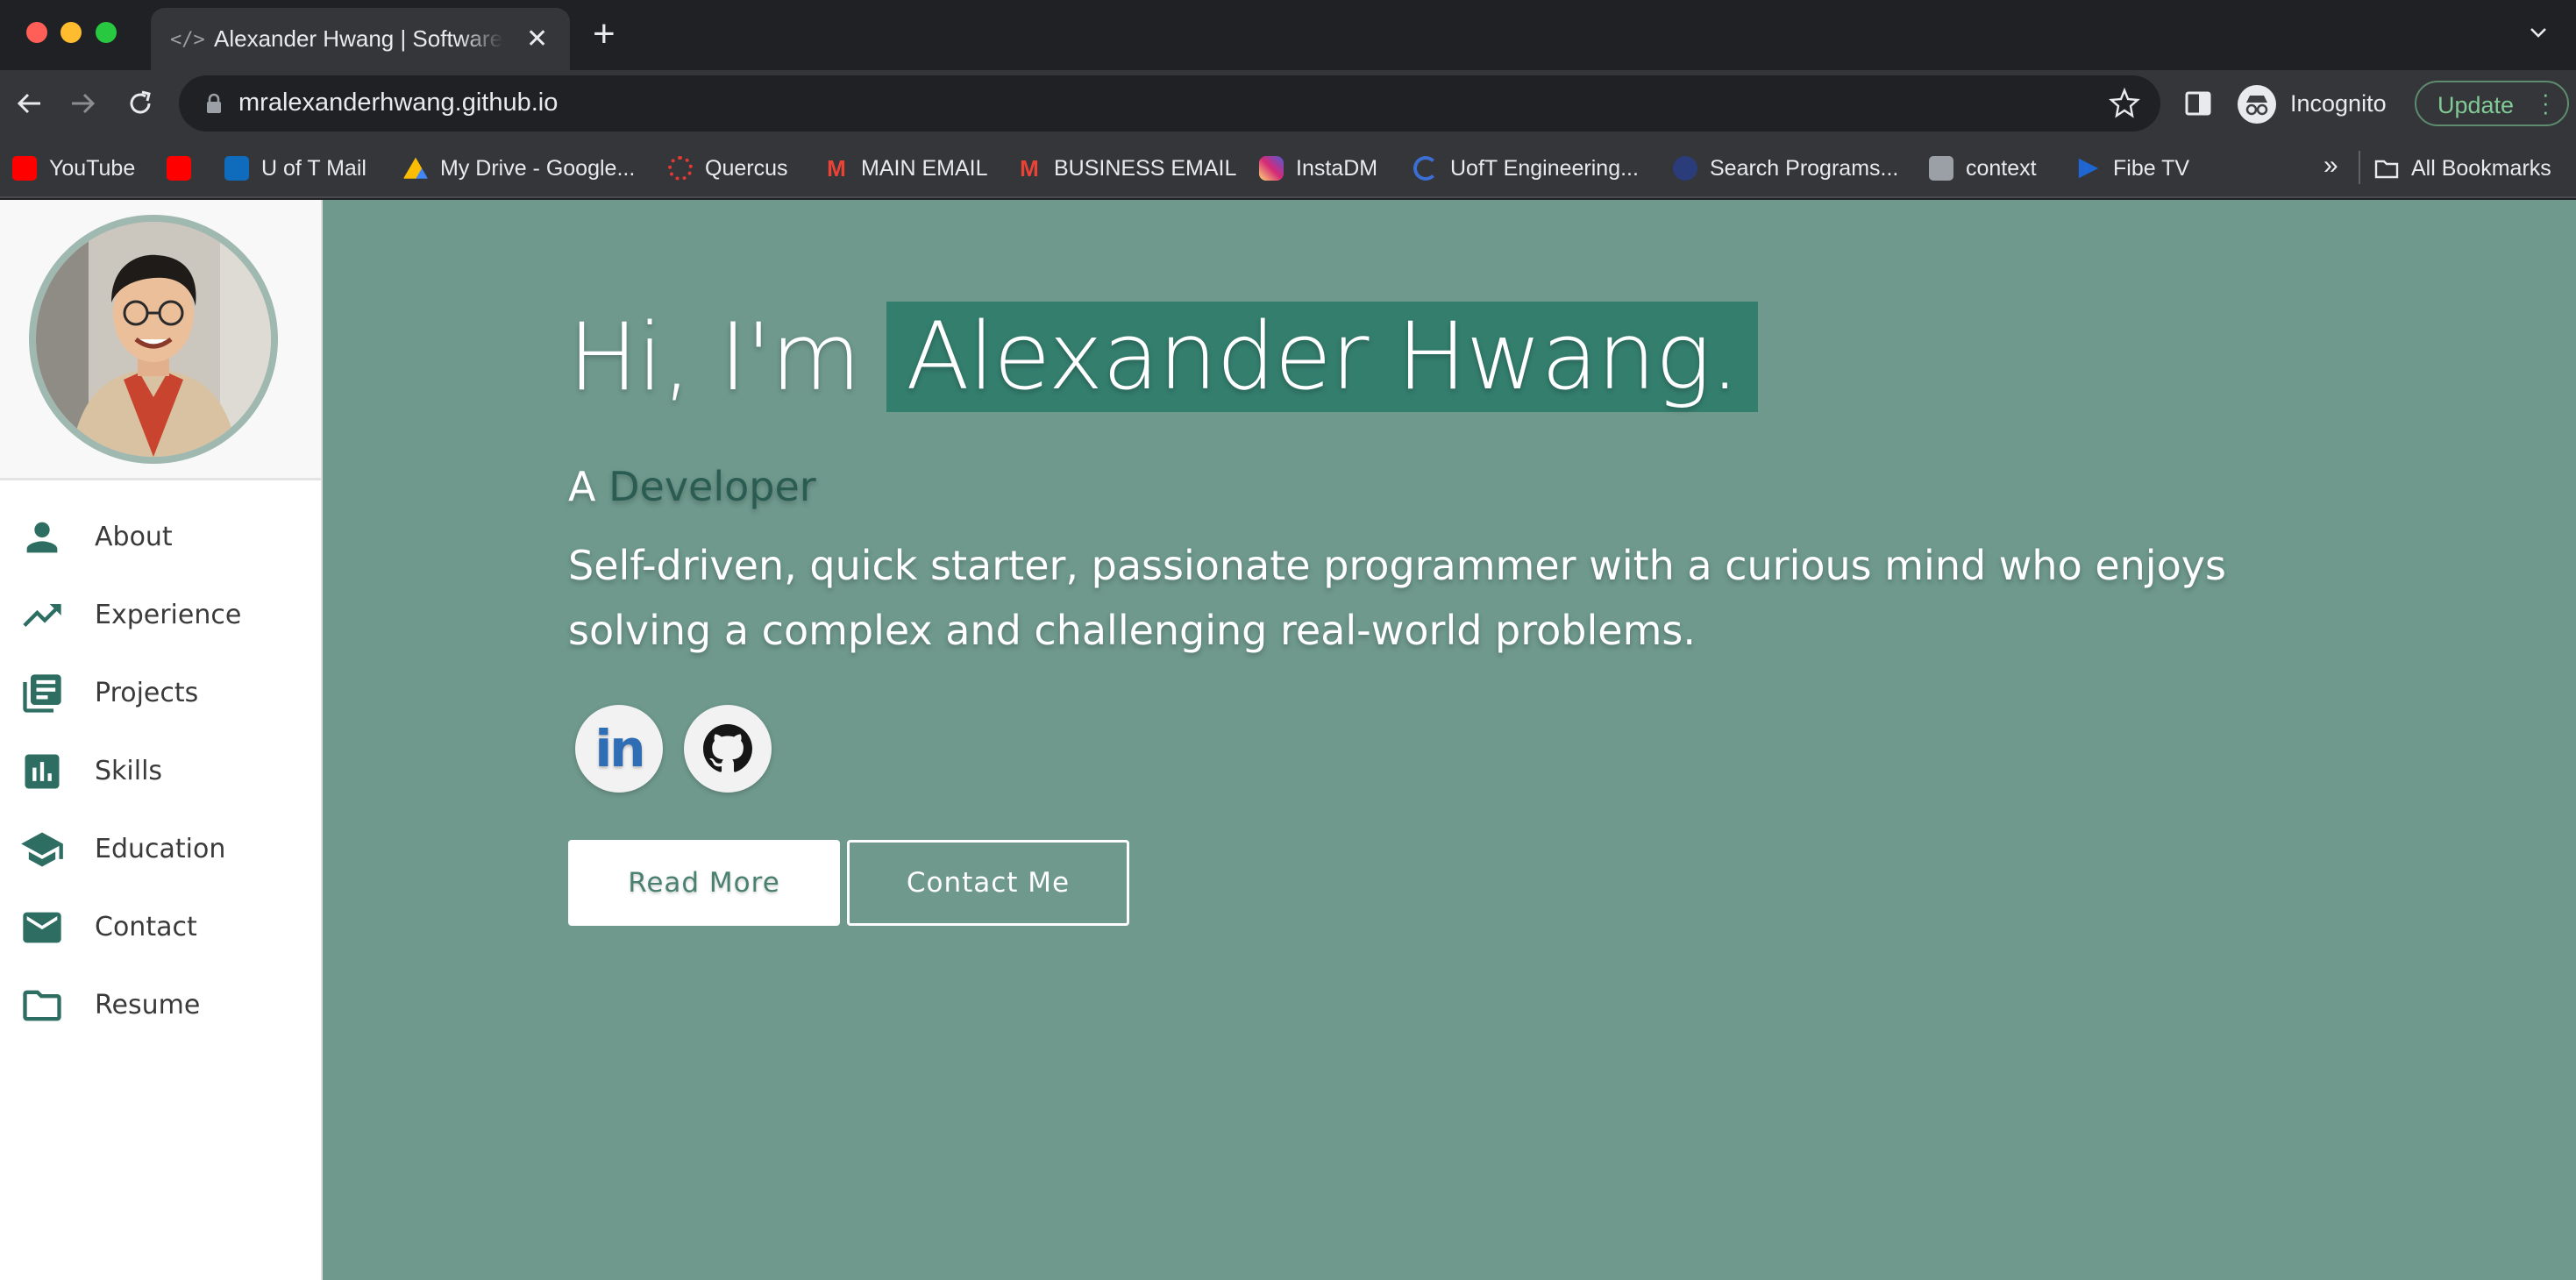  Describe the element at coordinates (2151, 168) in the screenshot. I see `bookmark-label: Fibe TV` at that location.